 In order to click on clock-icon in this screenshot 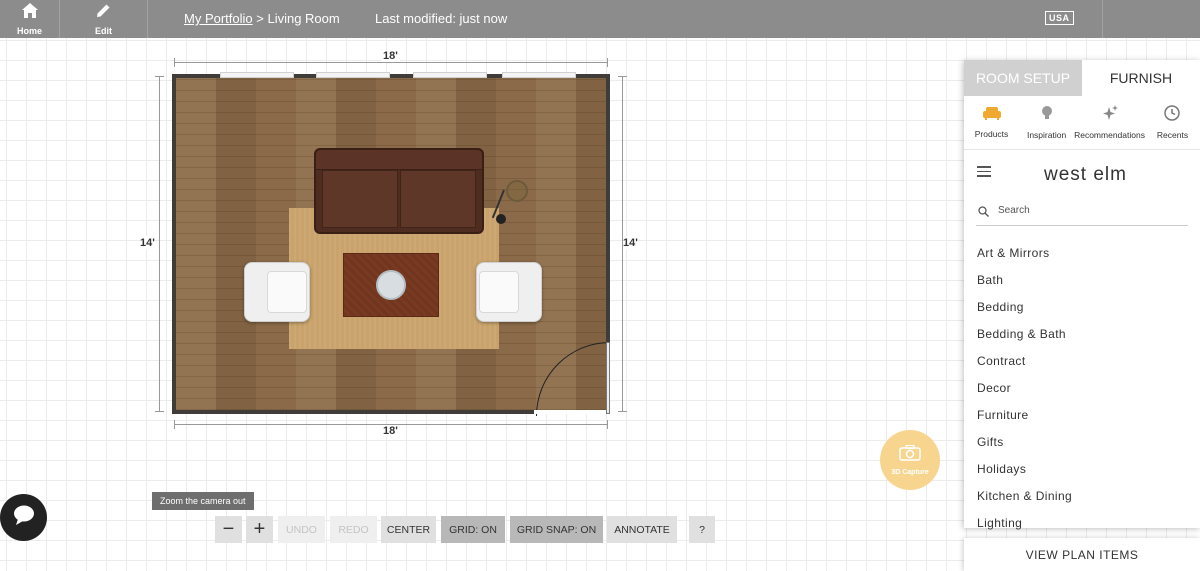, I will do `click(1172, 115)`.